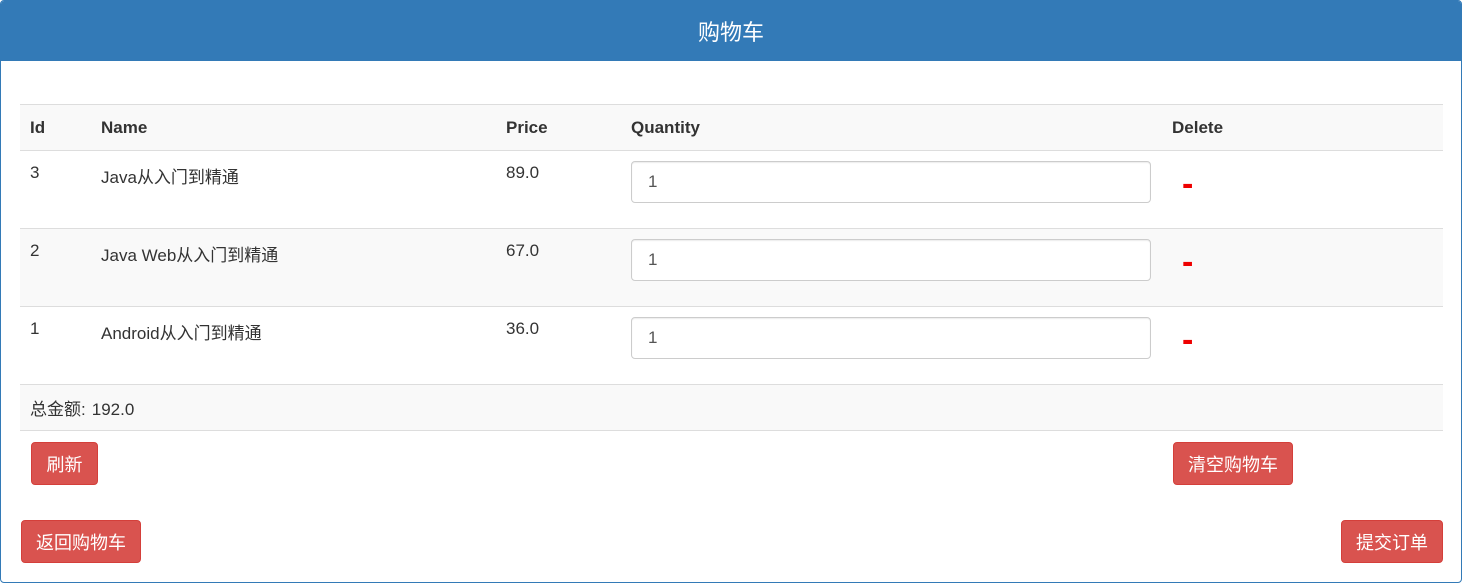  What do you see at coordinates (81, 541) in the screenshot?
I see `back-to-cart-button: 返回购物车` at bounding box center [81, 541].